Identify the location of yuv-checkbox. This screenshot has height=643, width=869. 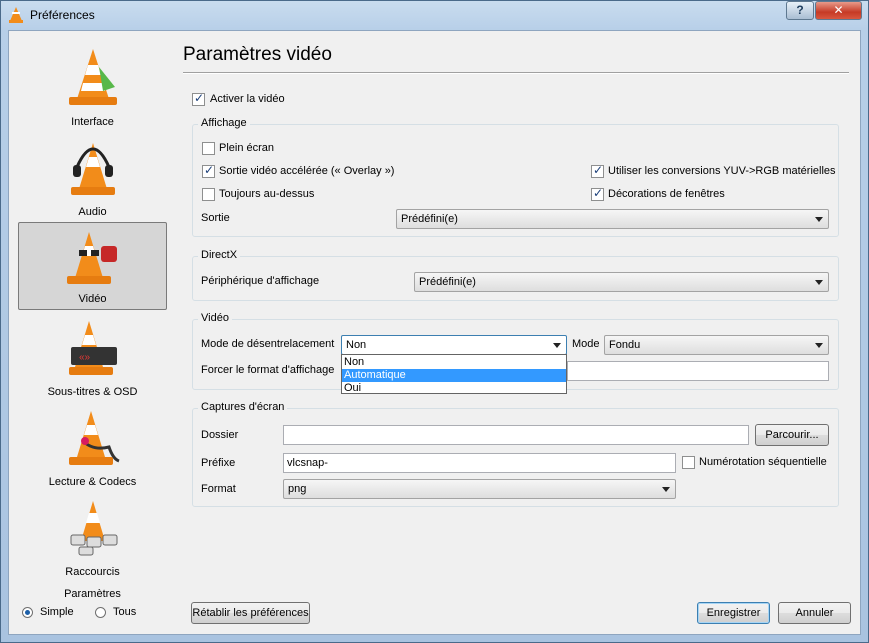
(597, 170).